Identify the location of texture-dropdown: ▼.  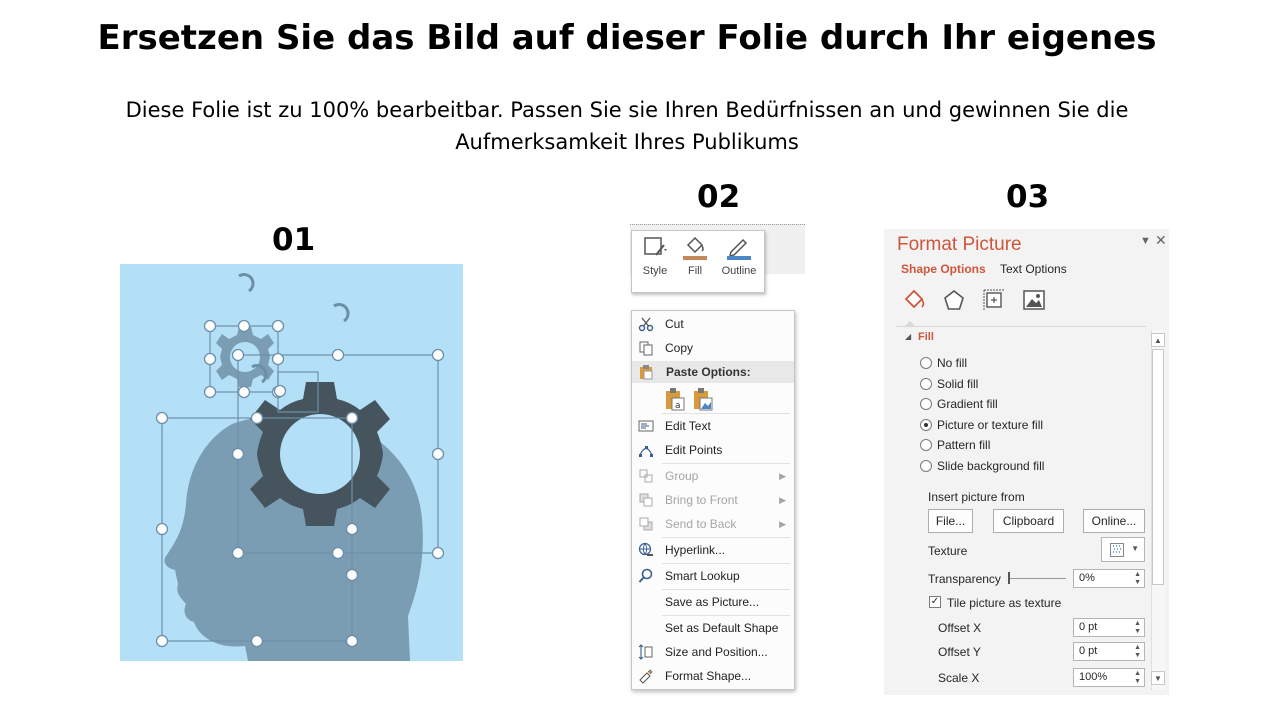
(1123, 549).